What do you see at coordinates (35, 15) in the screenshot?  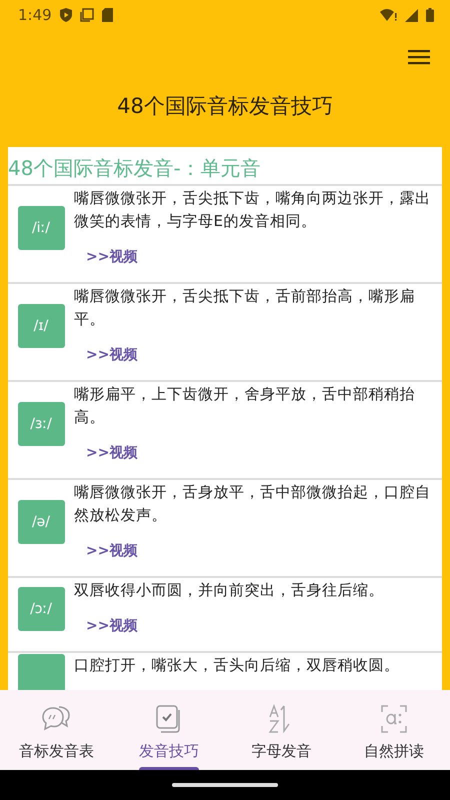 I see `status-time: 1:49` at bounding box center [35, 15].